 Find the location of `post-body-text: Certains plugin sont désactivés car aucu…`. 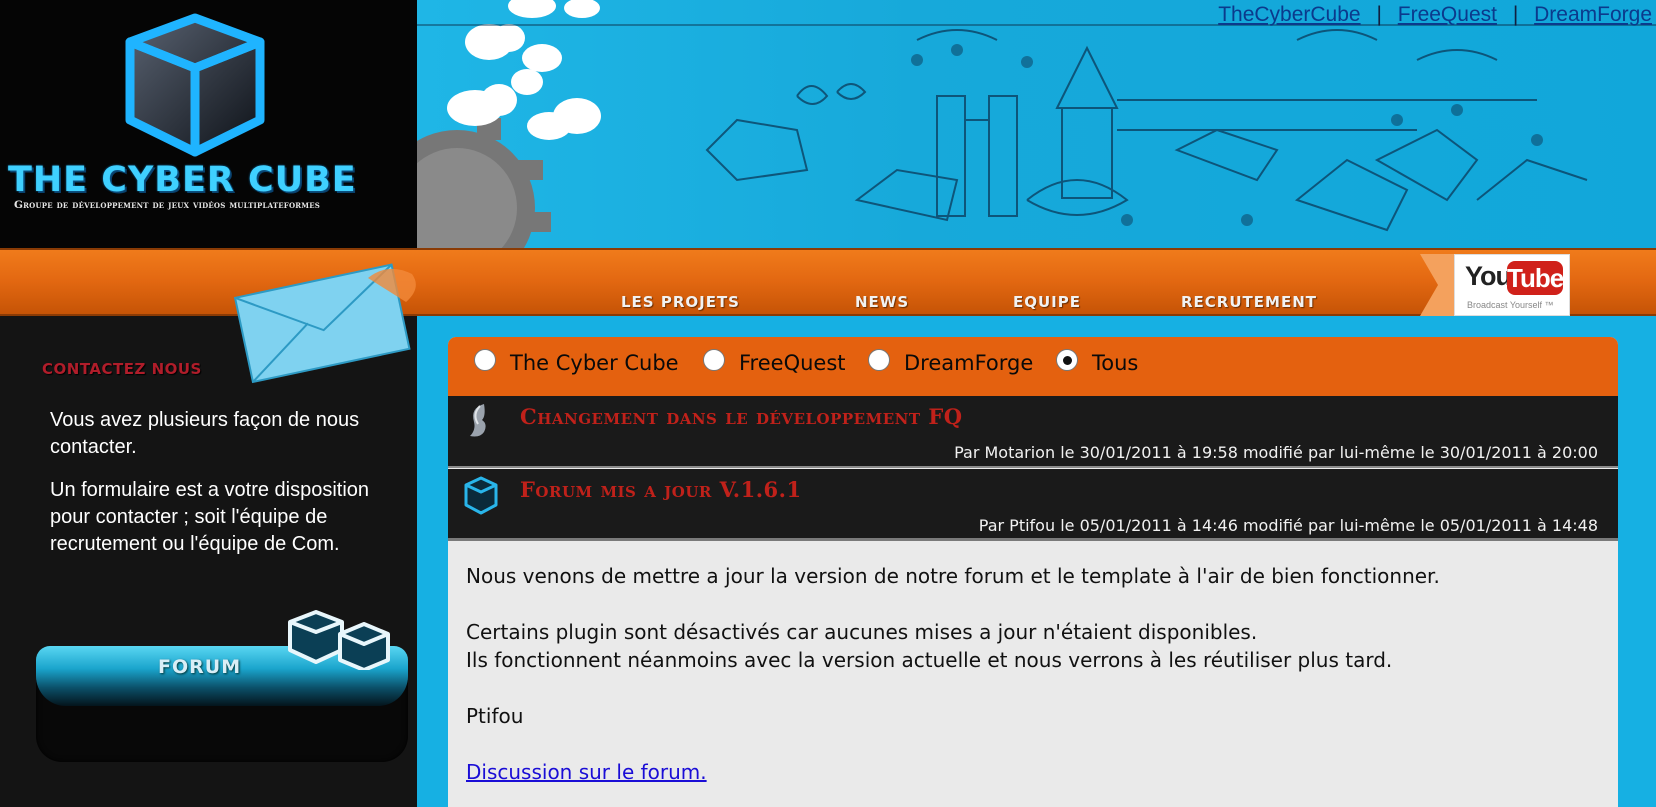

post-body-text: Certains plugin sont désactivés car aucu… is located at coordinates (862, 632).